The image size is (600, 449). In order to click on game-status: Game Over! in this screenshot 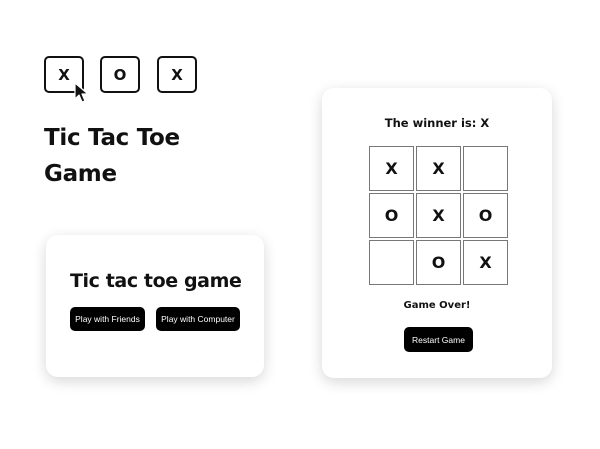, I will do `click(437, 305)`.